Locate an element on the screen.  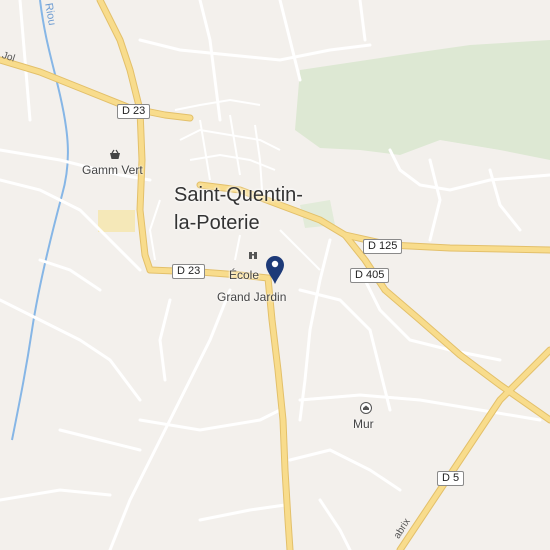
road-shield-d5: D 5 is located at coordinates (451, 478).